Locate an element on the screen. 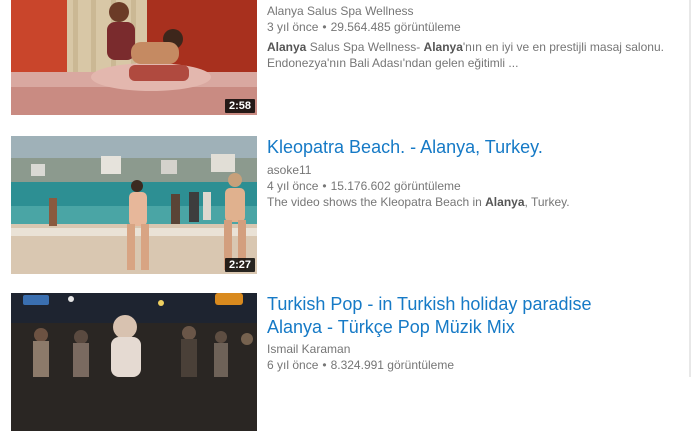 The width and height of the screenshot is (691, 431). video-thumbnail: 2:27 is located at coordinates (134, 205).